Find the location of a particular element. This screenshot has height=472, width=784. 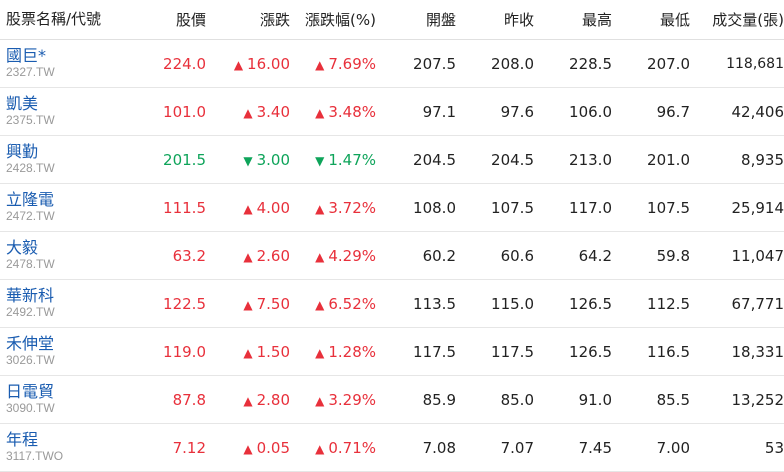

change-value: 1.50 is located at coordinates (273, 351).